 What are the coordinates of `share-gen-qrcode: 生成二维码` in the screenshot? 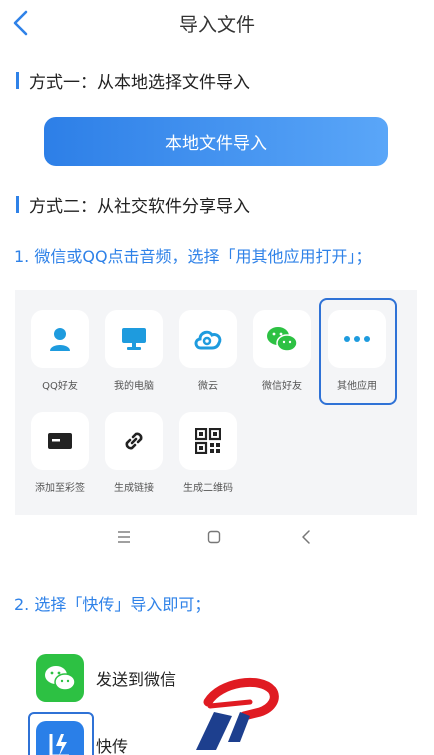 It's located at (208, 453).